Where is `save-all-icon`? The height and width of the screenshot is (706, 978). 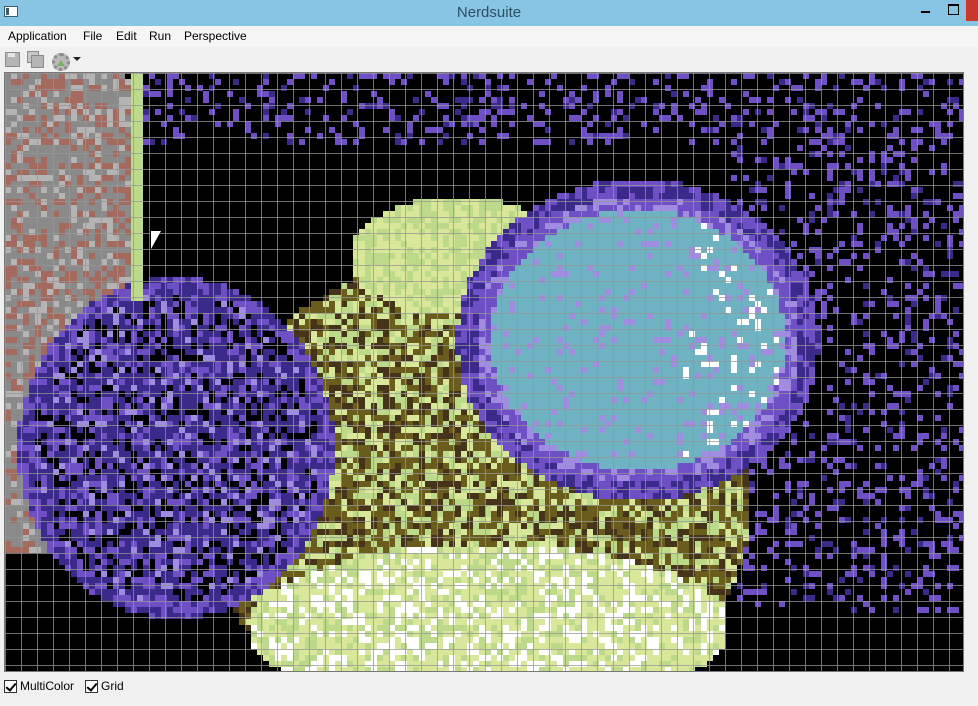 save-all-icon is located at coordinates (35, 59).